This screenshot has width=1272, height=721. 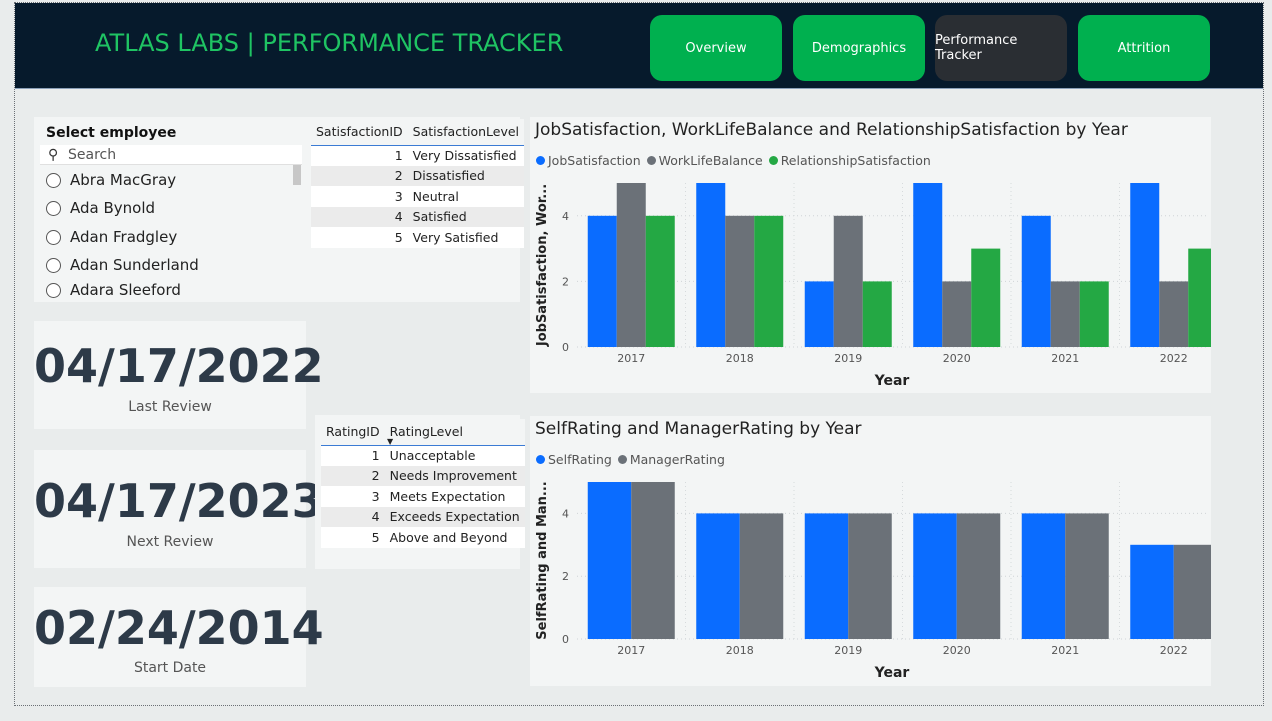 What do you see at coordinates (432, 455) in the screenshot?
I see `table-cell: Unacceptable` at bounding box center [432, 455].